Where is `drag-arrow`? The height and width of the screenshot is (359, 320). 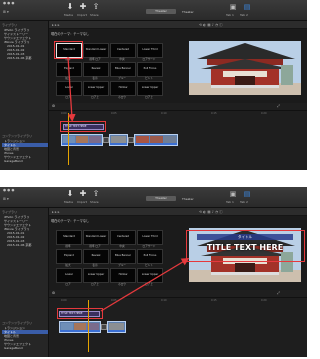 drag-arrow is located at coordinates (71, 89).